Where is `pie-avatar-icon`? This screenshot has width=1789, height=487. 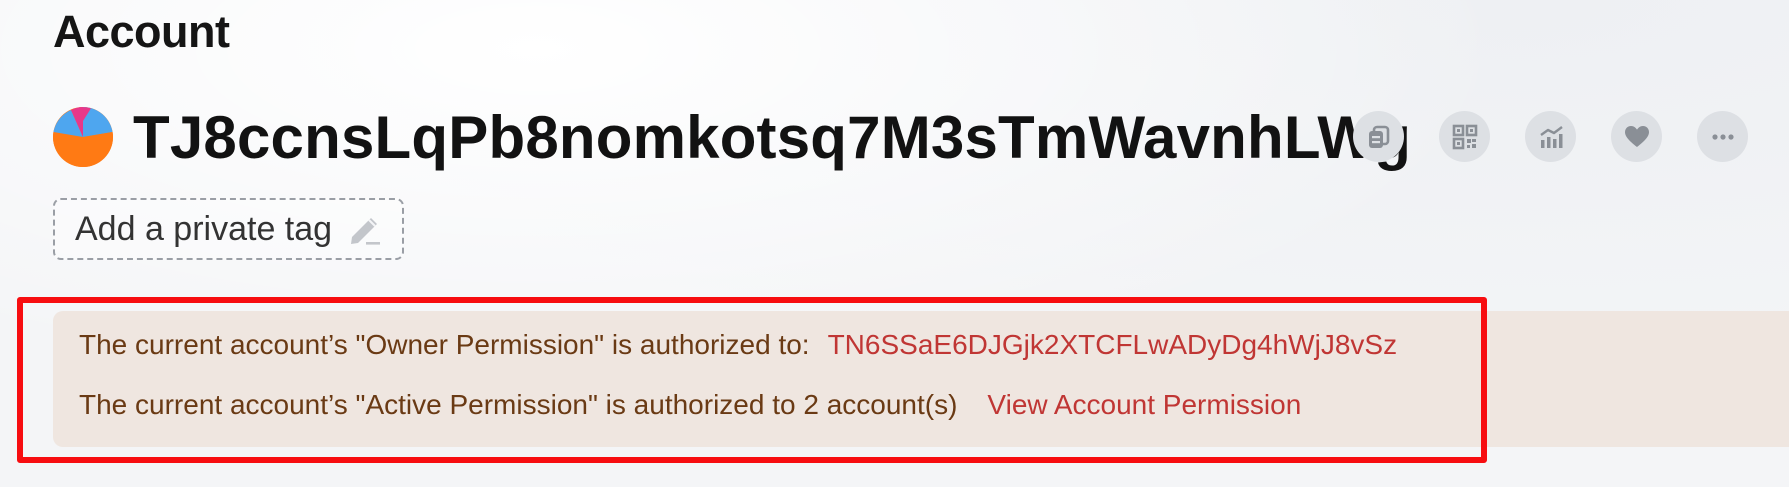 pie-avatar-icon is located at coordinates (83, 137).